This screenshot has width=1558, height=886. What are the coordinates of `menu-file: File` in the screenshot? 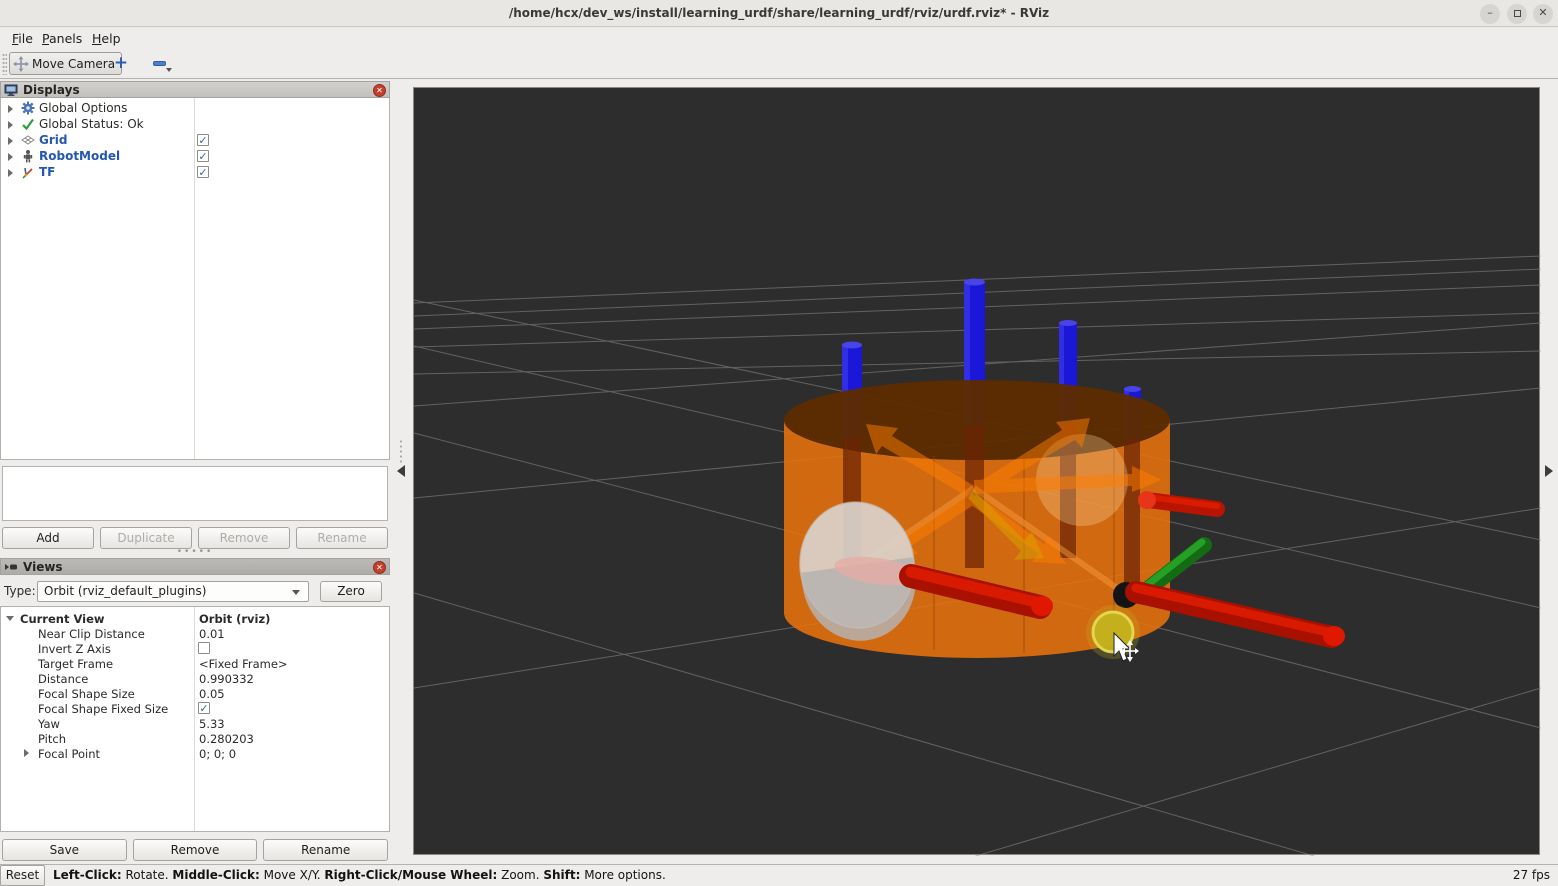 It's located at (22, 38).